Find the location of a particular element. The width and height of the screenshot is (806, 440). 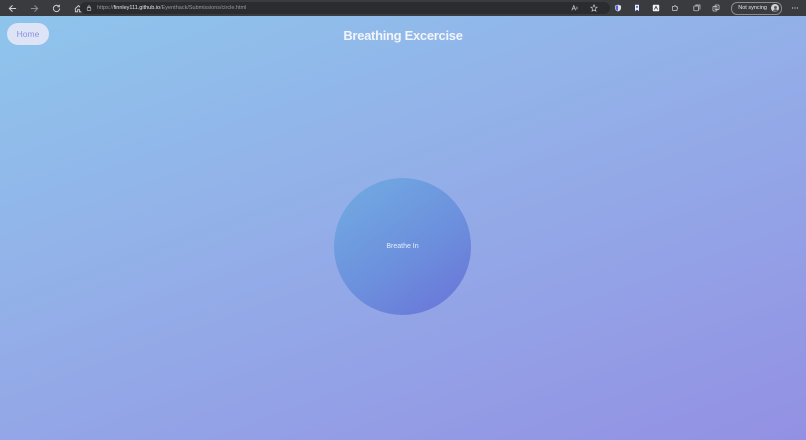

collections-icon is located at coordinates (697, 8).